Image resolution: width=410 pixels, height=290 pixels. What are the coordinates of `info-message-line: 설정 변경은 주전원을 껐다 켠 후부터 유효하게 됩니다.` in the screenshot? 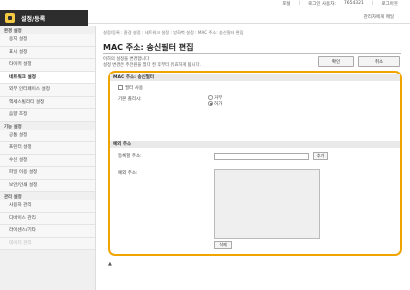 It's located at (152, 65).